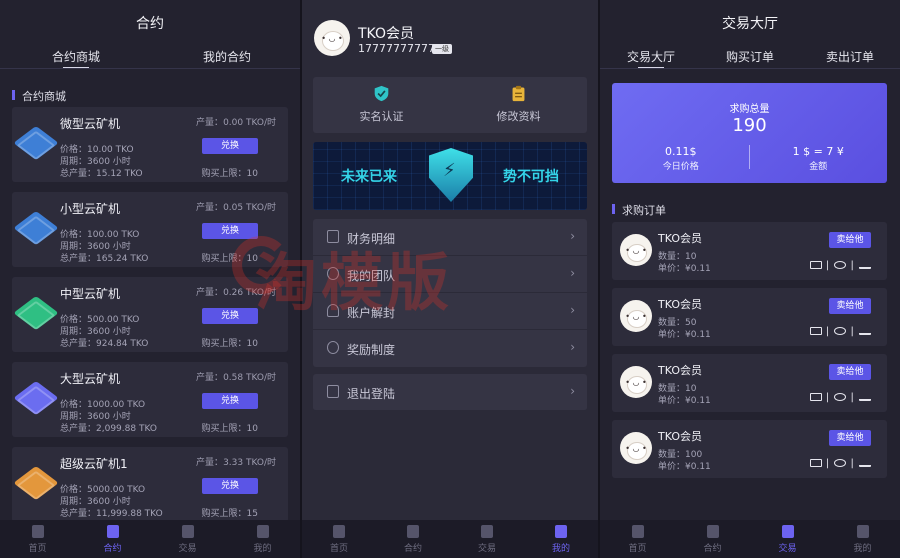 This screenshot has width=900, height=558. I want to click on order-card: TKO会员数量：10单价：¥0.11卖给他 | |, so click(749, 251).